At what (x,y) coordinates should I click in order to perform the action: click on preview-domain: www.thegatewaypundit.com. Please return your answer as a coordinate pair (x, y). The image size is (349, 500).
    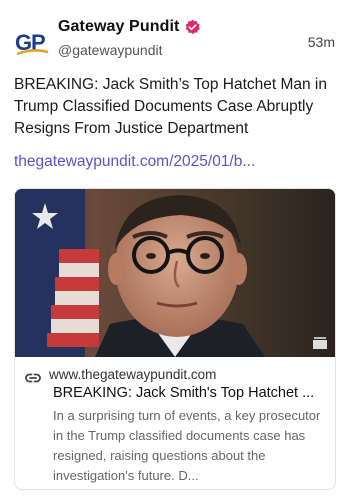
    Looking at the image, I should click on (133, 374).